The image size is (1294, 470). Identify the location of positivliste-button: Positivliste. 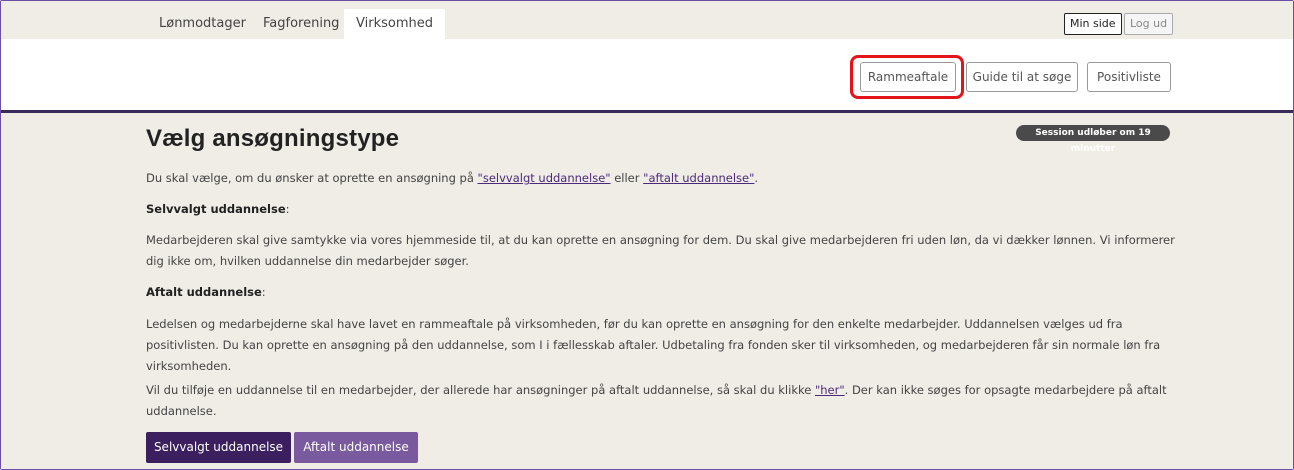
(1129, 77).